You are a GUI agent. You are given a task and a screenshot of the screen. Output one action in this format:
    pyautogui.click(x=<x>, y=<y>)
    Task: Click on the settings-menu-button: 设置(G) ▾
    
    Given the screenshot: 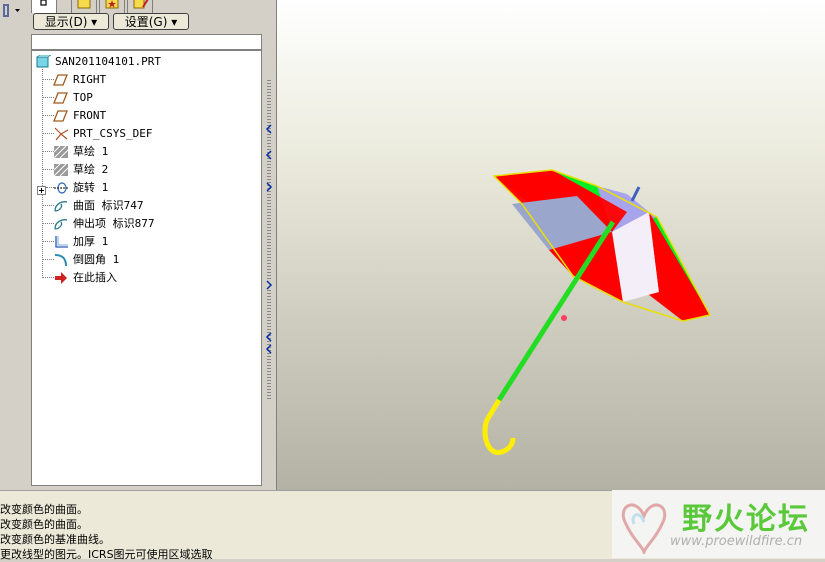 What is the action you would take?
    pyautogui.click(x=151, y=21)
    